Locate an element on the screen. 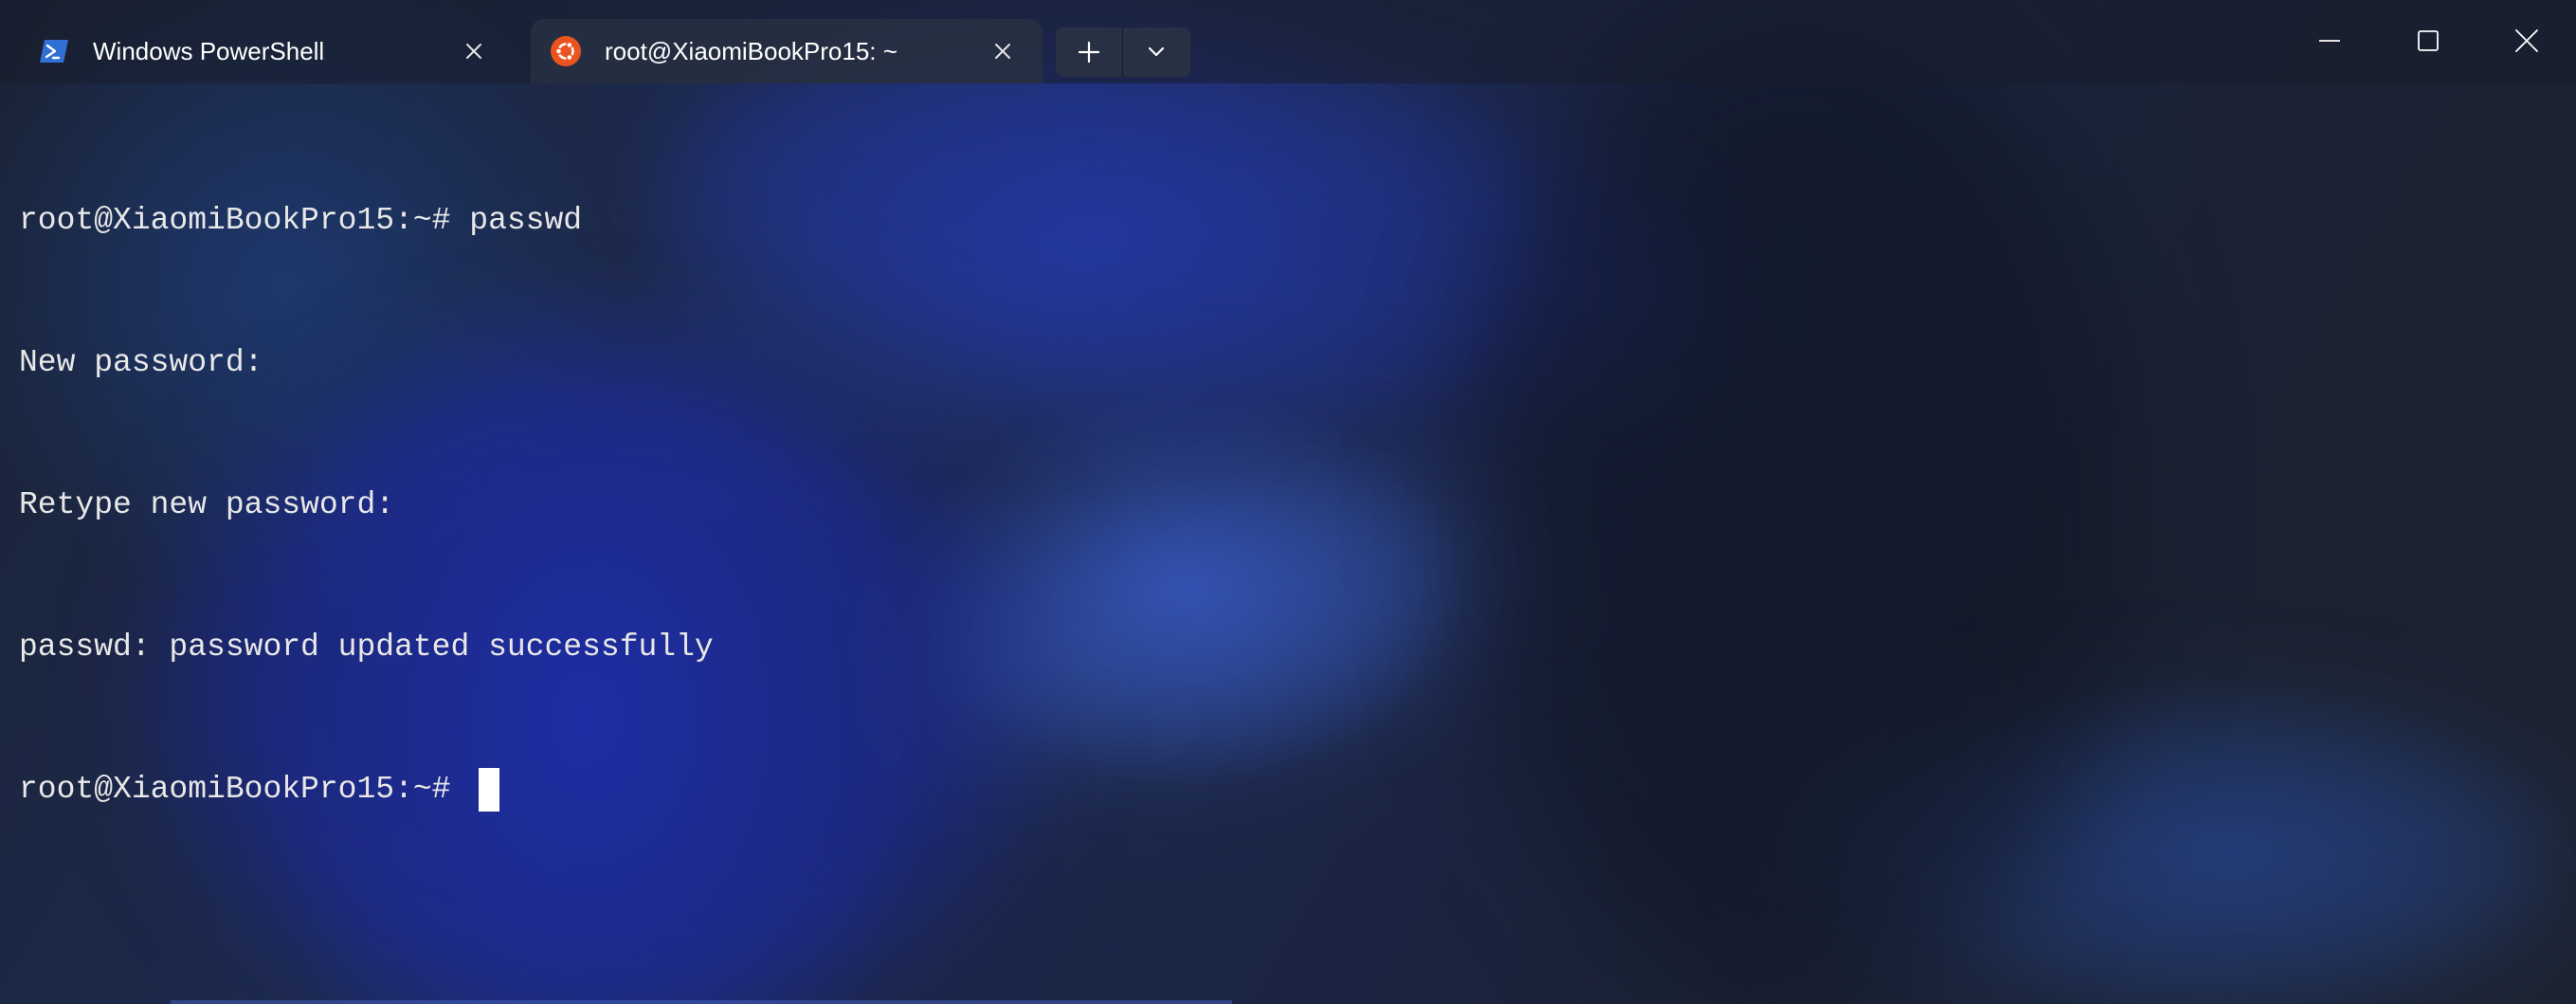 Image resolution: width=2576 pixels, height=1004 pixels. profile-dropdown-button is located at coordinates (1156, 52).